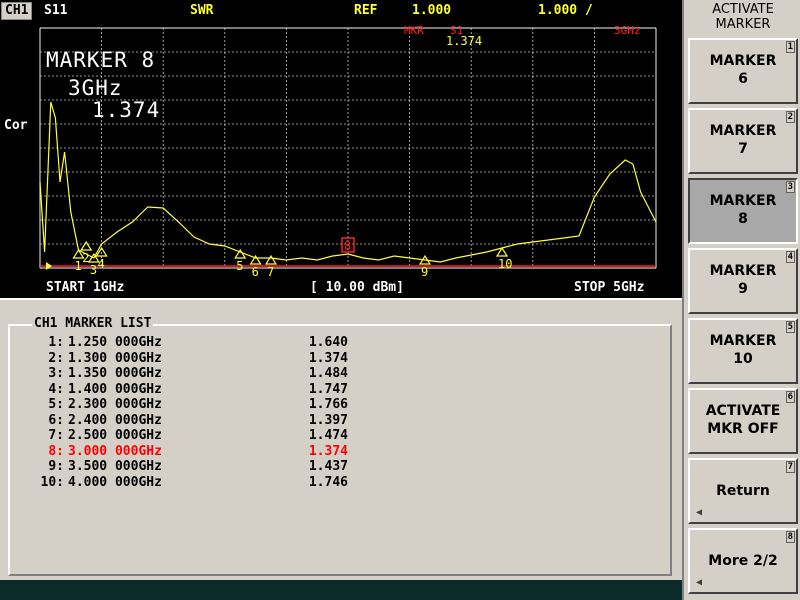 The width and height of the screenshot is (800, 600). I want to click on scale-value: 1.000 /, so click(565, 10).